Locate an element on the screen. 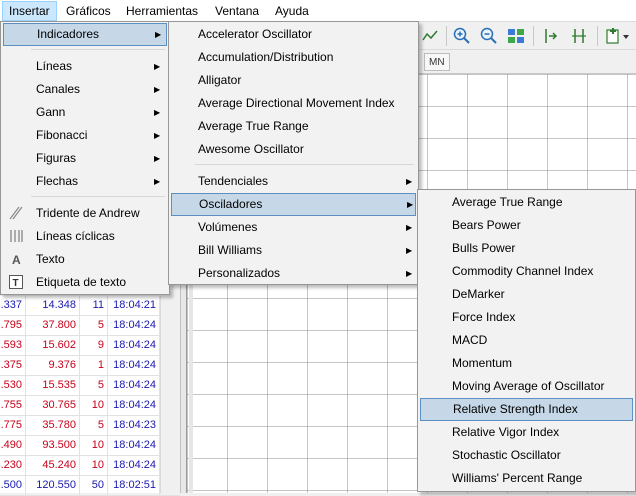 This screenshot has height=496, width=636. autoscroll-icon is located at coordinates (579, 36).